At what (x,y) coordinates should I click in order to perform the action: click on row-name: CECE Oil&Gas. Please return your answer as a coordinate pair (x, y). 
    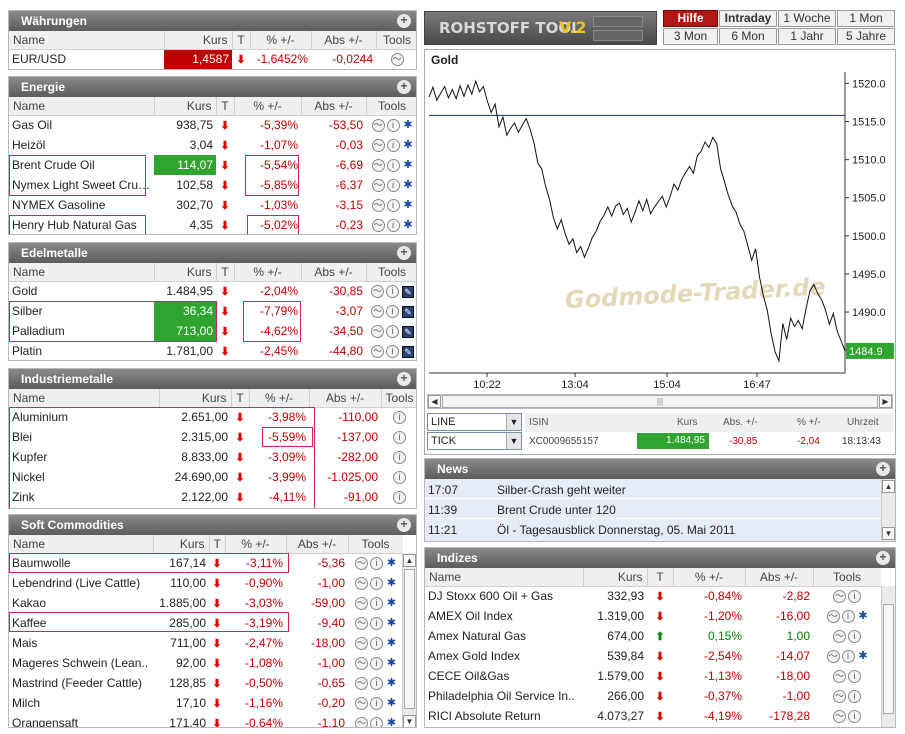
    Looking at the image, I should click on (504, 676).